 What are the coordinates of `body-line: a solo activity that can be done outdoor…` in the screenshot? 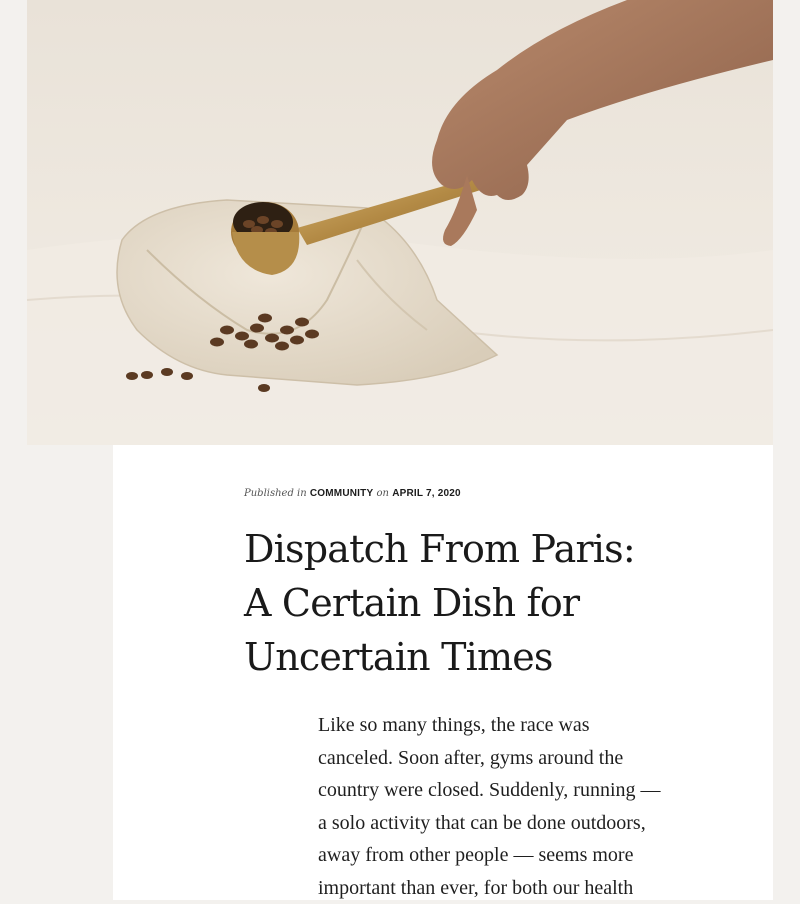 It's located at (482, 822).